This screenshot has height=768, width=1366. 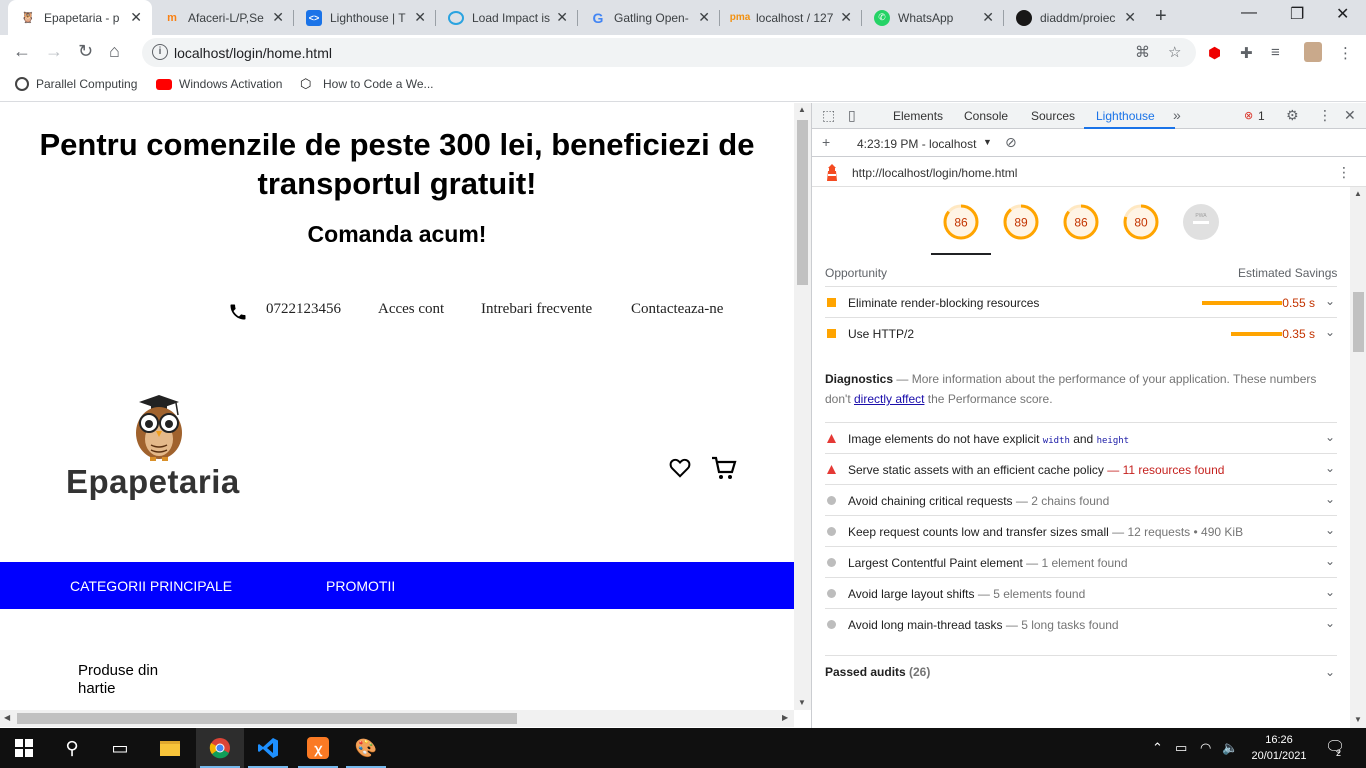 I want to click on tab-afaceri: m Afaceri-L/P,Se ✕, so click(x=223, y=17).